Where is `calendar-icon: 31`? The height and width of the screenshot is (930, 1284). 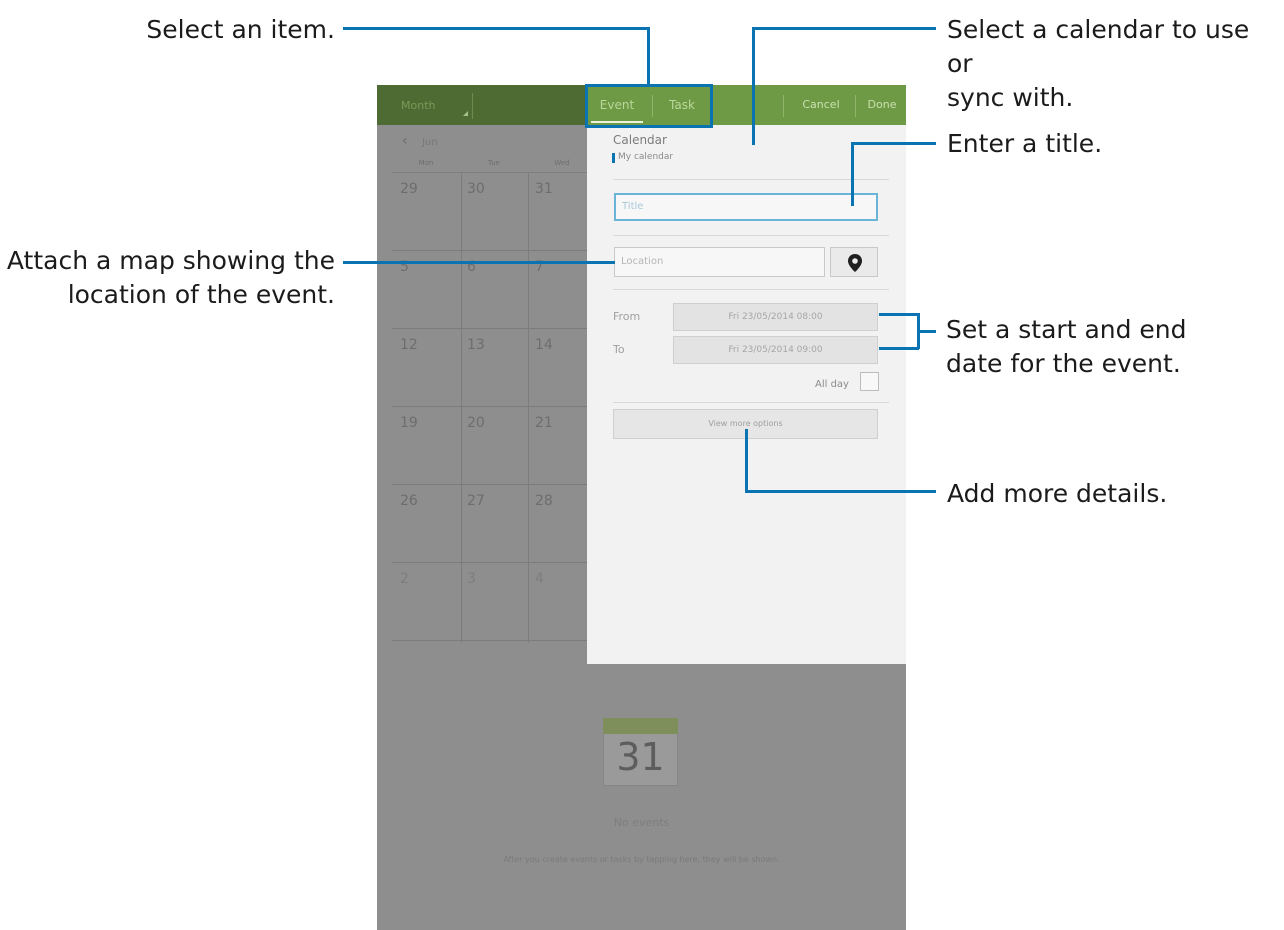 calendar-icon: 31 is located at coordinates (640, 752).